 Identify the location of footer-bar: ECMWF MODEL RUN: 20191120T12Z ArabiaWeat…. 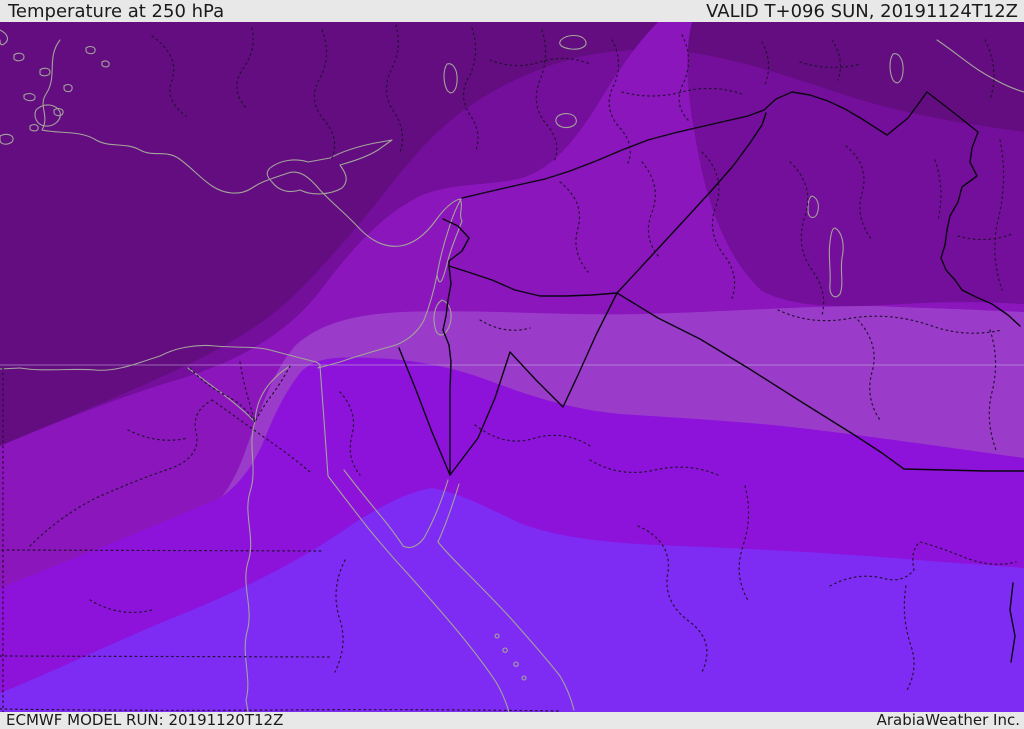
(512, 720).